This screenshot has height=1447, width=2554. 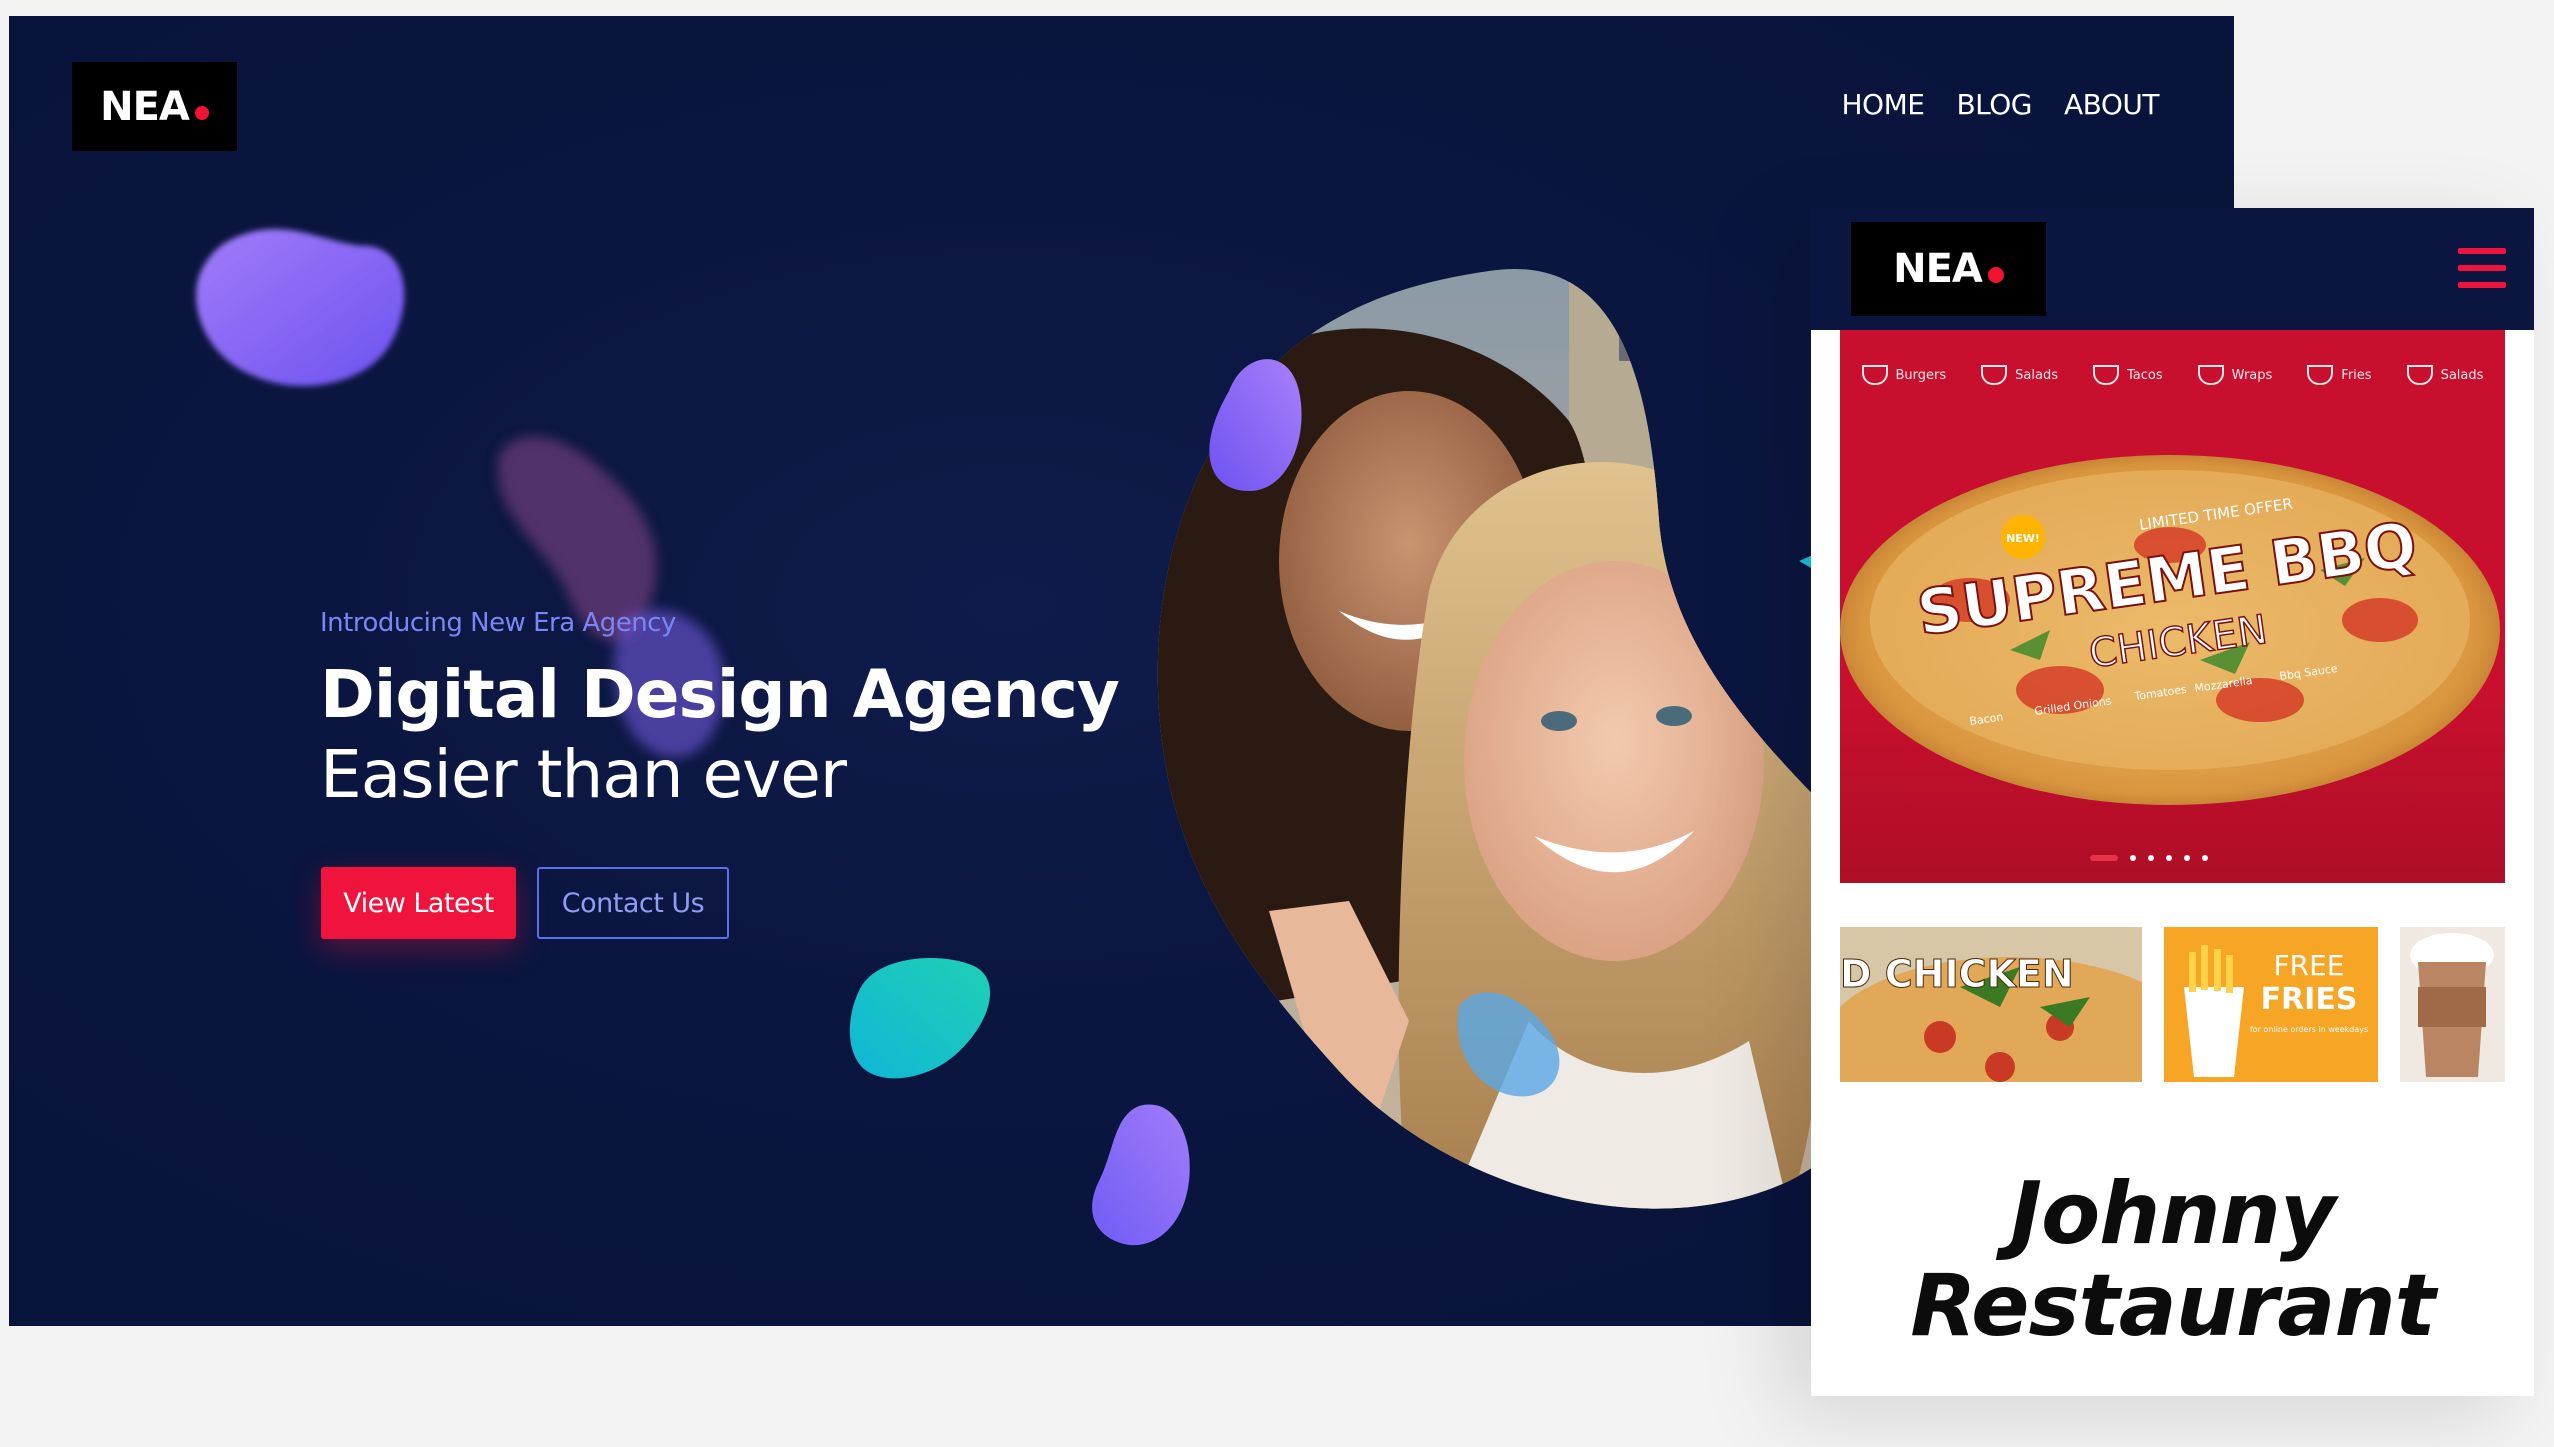 What do you see at coordinates (2482, 268) in the screenshot?
I see `hamburger-menu-icon` at bounding box center [2482, 268].